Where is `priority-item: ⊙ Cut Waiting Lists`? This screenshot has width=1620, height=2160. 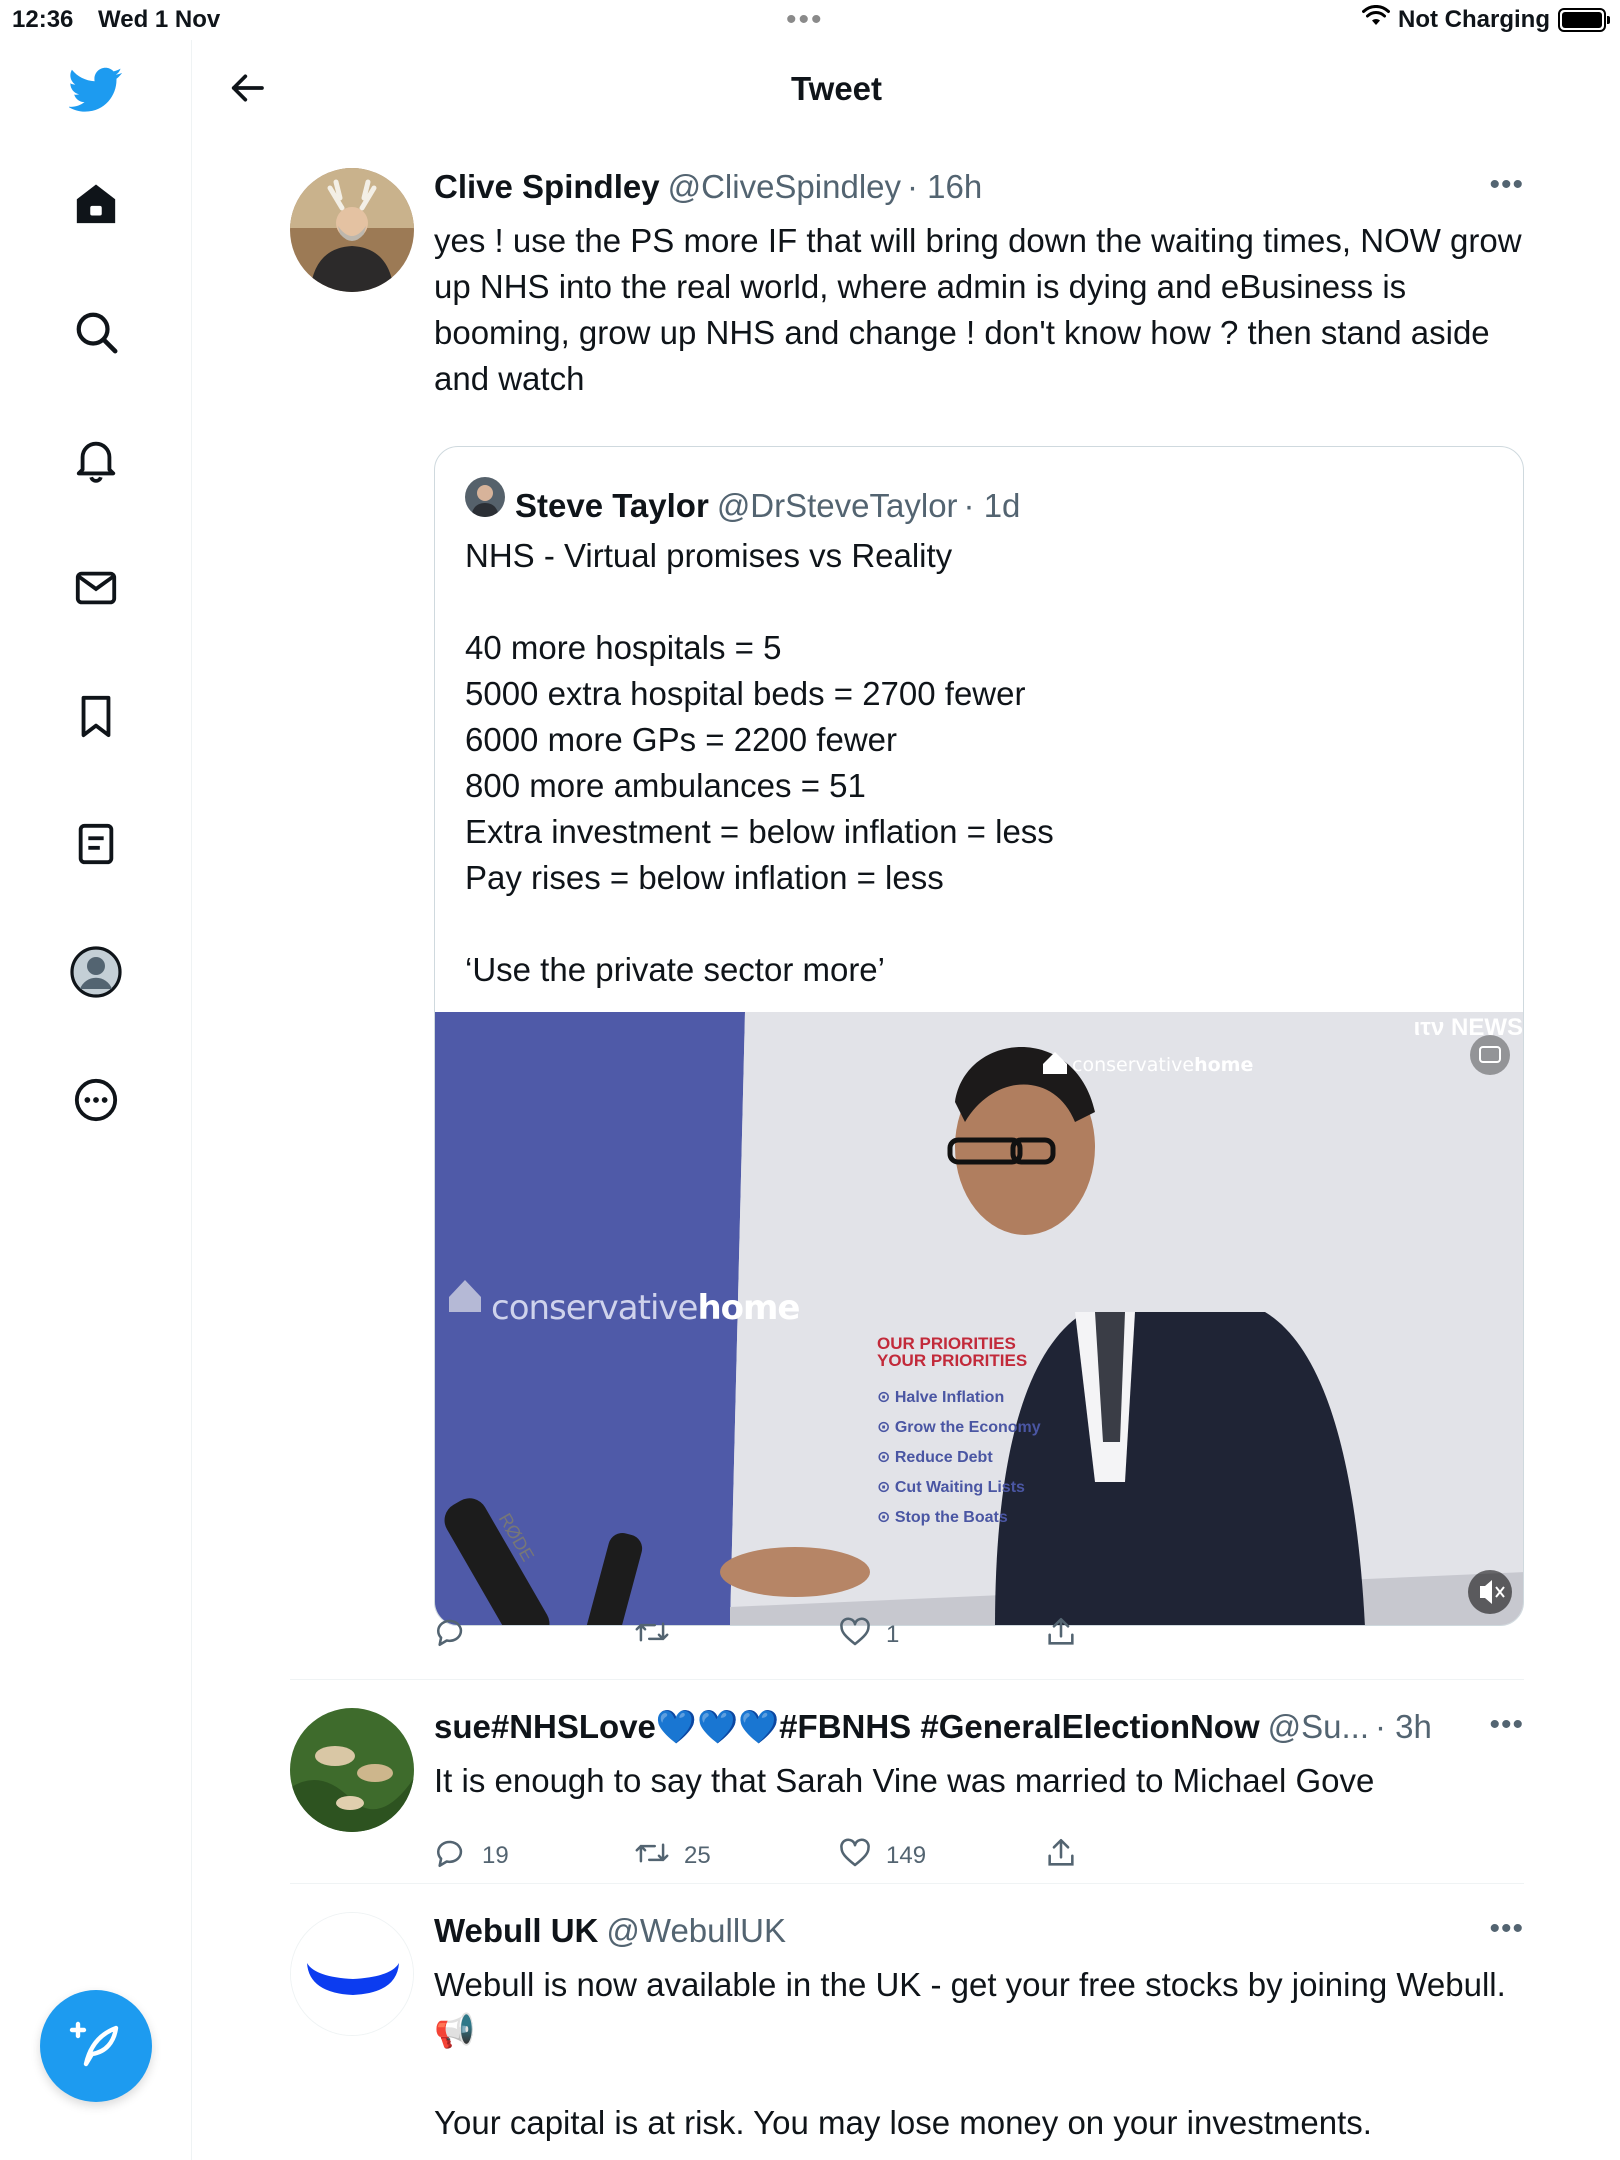 priority-item: ⊙ Cut Waiting Lists is located at coordinates (951, 1487).